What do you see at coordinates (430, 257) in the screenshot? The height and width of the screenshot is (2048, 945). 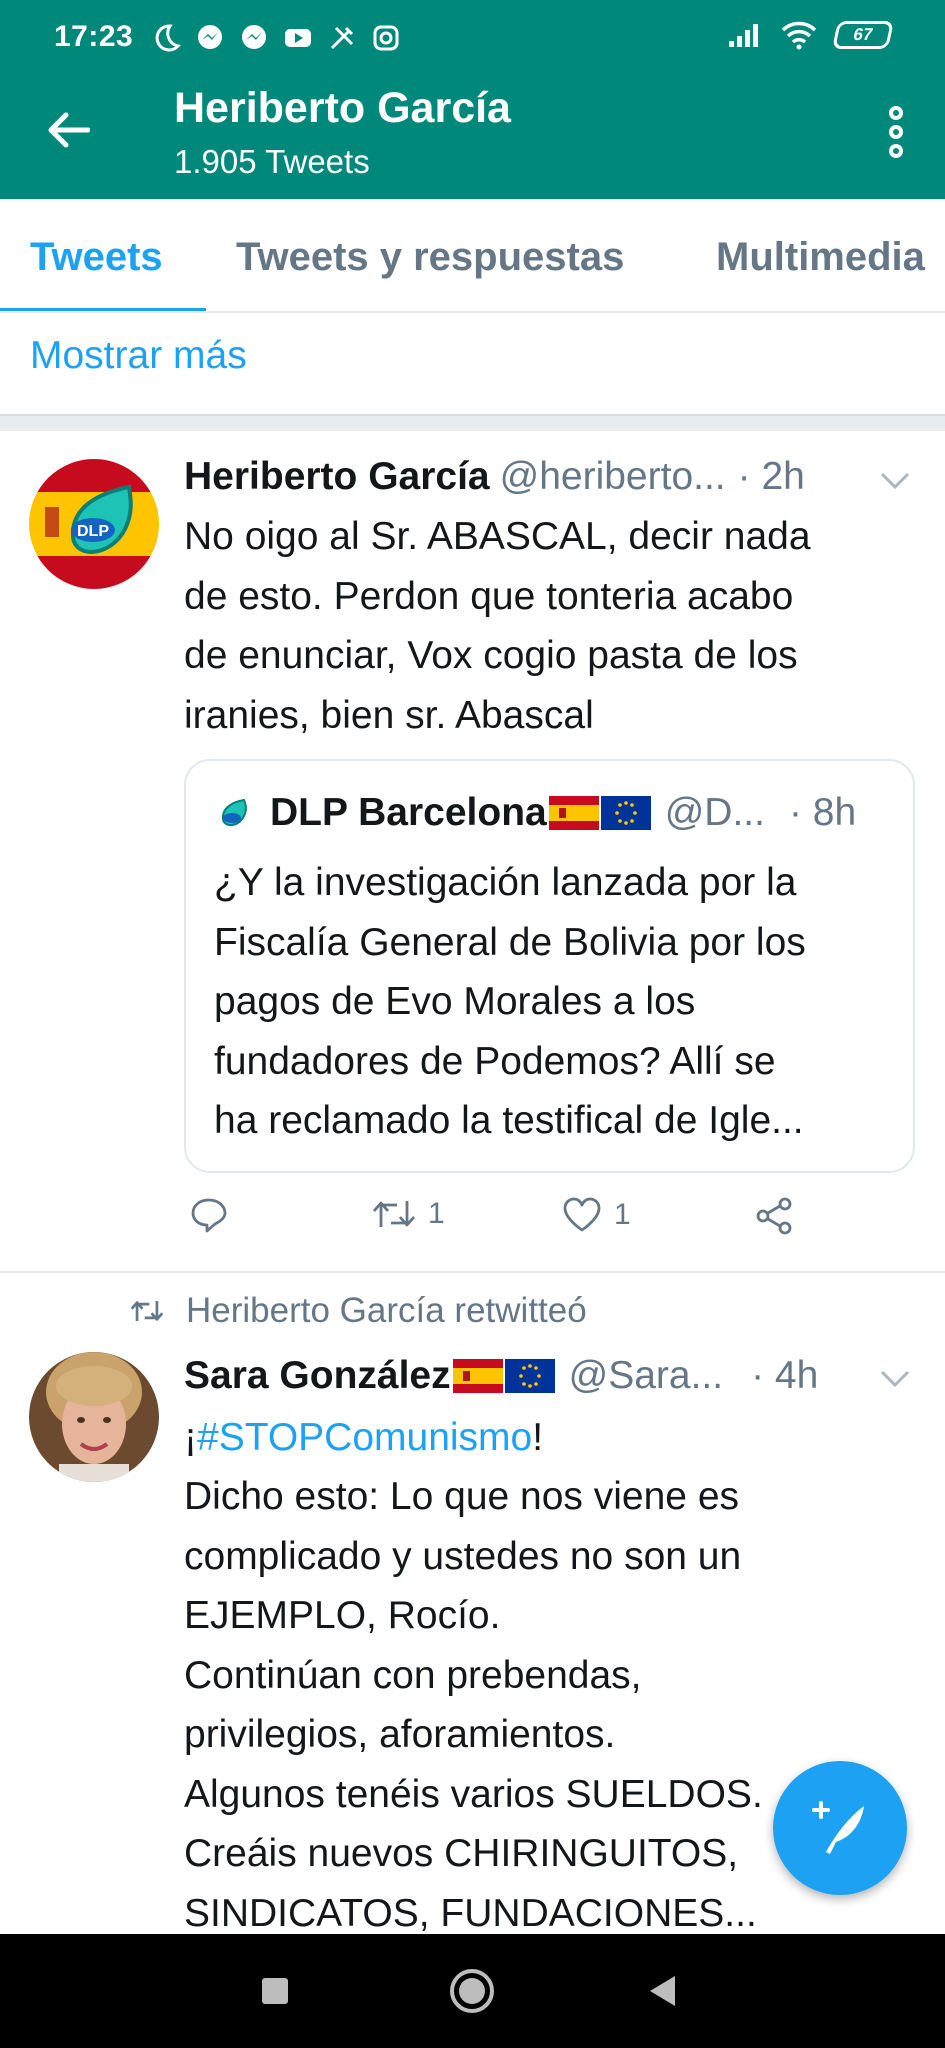 I see `tab-tweets-and-replies: Tweets y respuestas` at bounding box center [430, 257].